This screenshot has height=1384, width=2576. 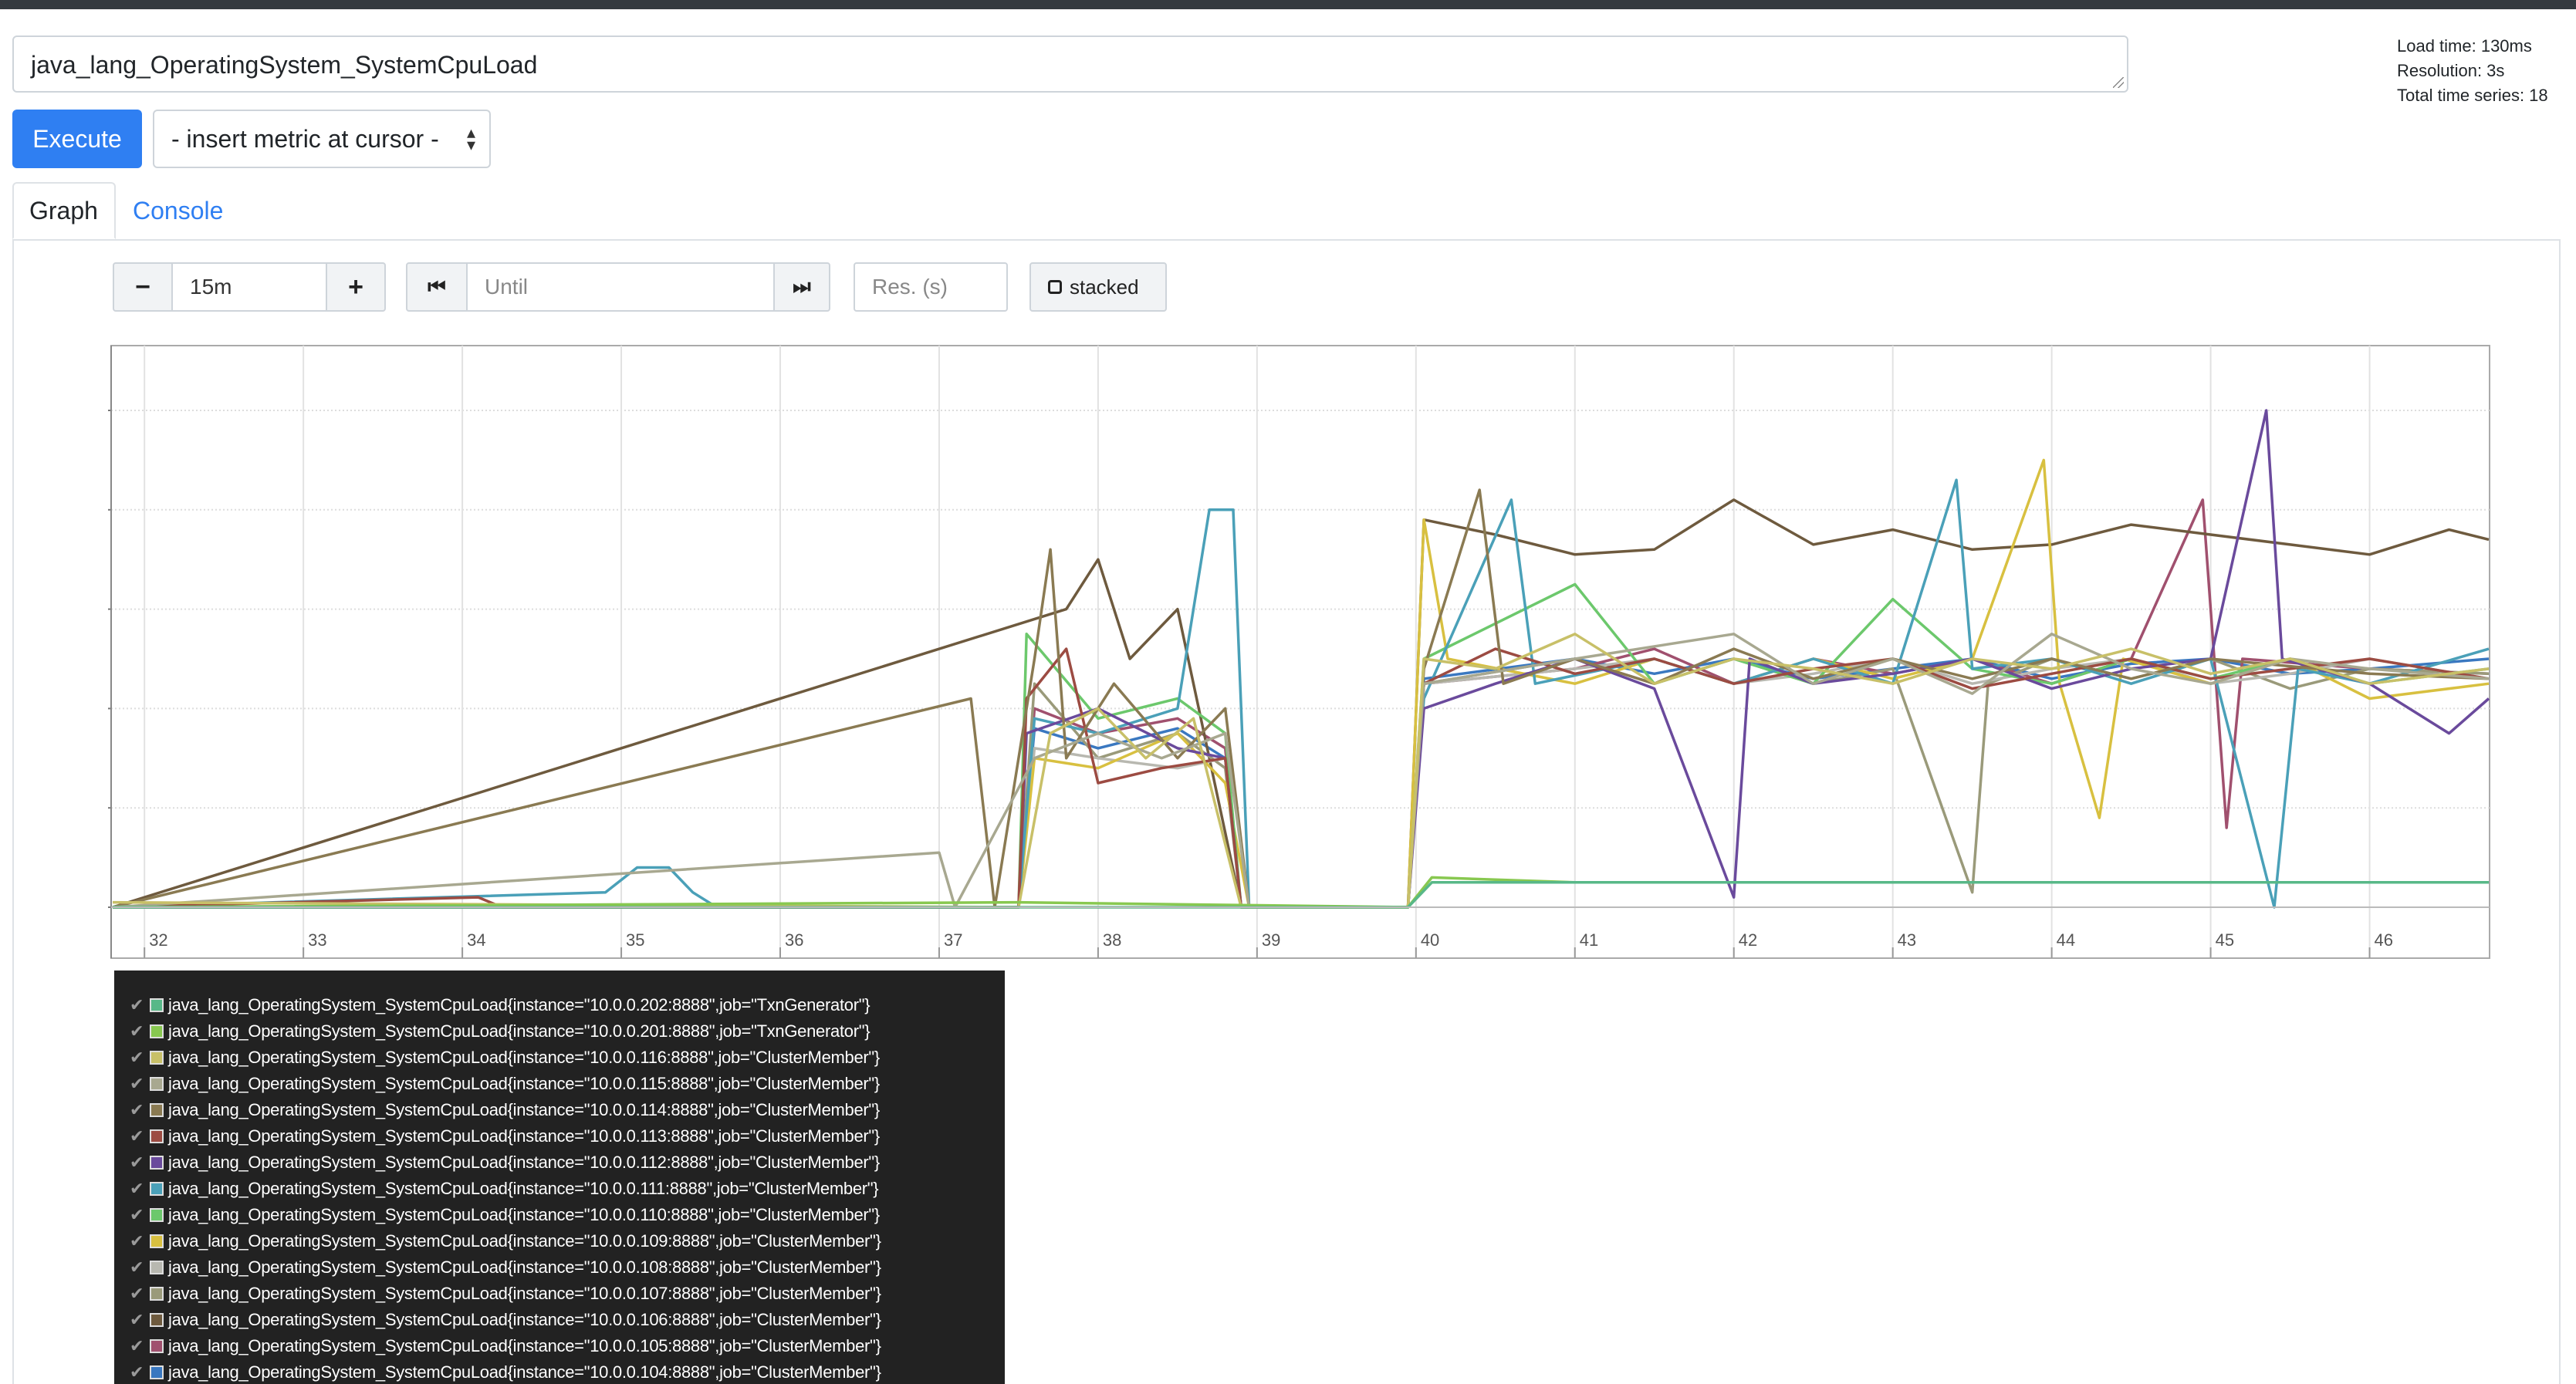 I want to click on x-tick-label: 41, so click(x=1589, y=940).